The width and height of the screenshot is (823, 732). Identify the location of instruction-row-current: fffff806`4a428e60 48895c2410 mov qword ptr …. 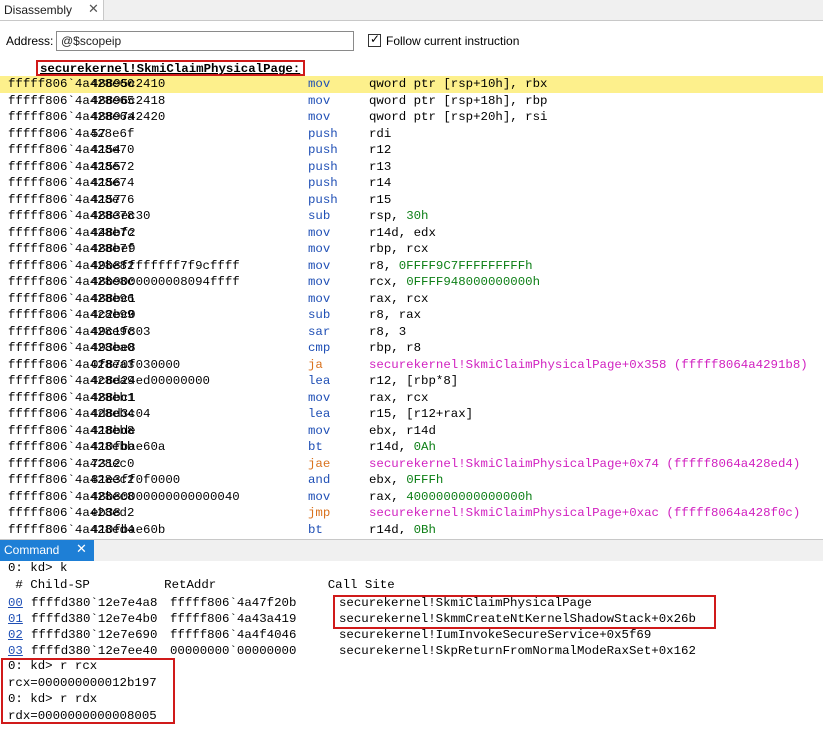
(411, 84).